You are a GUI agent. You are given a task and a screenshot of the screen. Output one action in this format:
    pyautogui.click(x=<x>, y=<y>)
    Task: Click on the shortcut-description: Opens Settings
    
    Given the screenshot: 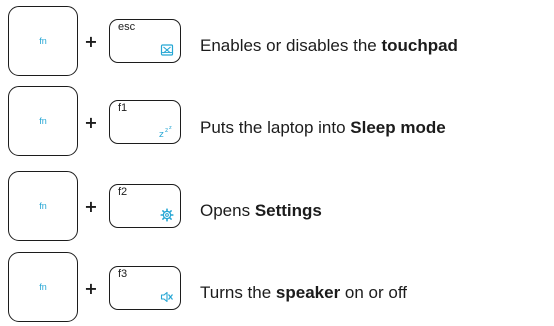 What is the action you would take?
    pyautogui.click(x=261, y=210)
    